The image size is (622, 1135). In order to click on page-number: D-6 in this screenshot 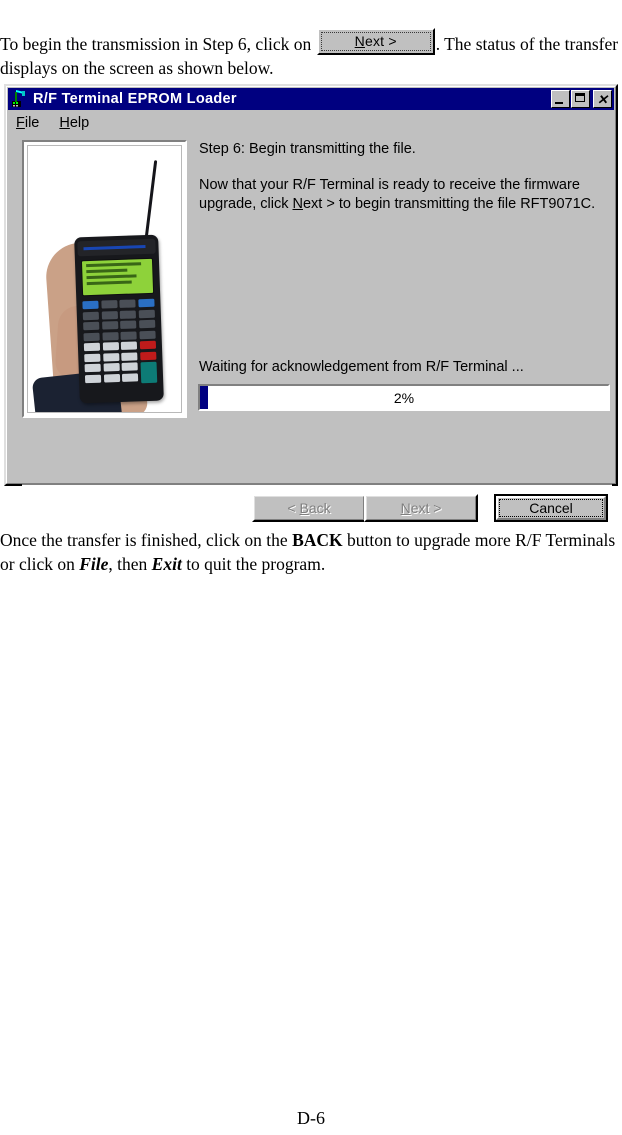, I will do `click(311, 1118)`.